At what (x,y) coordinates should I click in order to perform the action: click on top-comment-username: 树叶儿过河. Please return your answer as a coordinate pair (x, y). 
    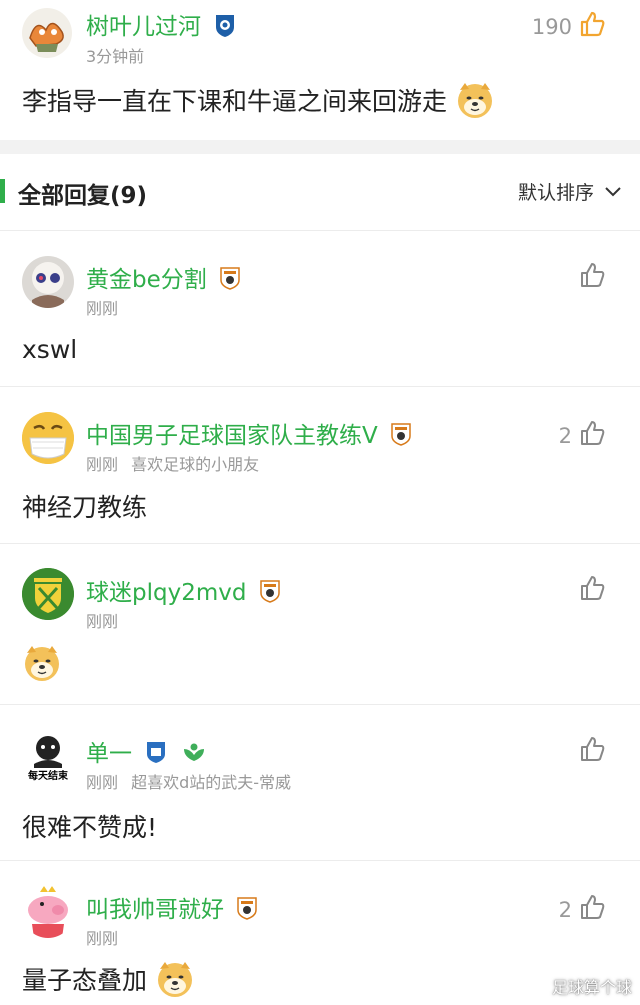
    Looking at the image, I should click on (161, 25).